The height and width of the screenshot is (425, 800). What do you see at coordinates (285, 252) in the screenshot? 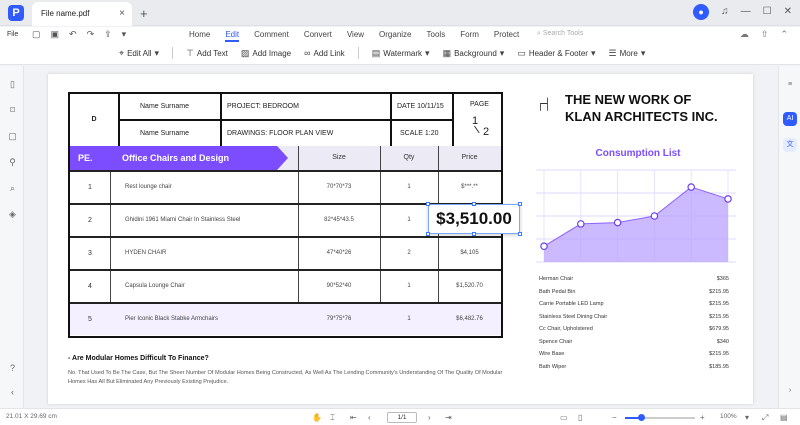
I see `table-row: 3 HYDEN CHAIR 47*40*26 2 $4,105` at bounding box center [285, 252].